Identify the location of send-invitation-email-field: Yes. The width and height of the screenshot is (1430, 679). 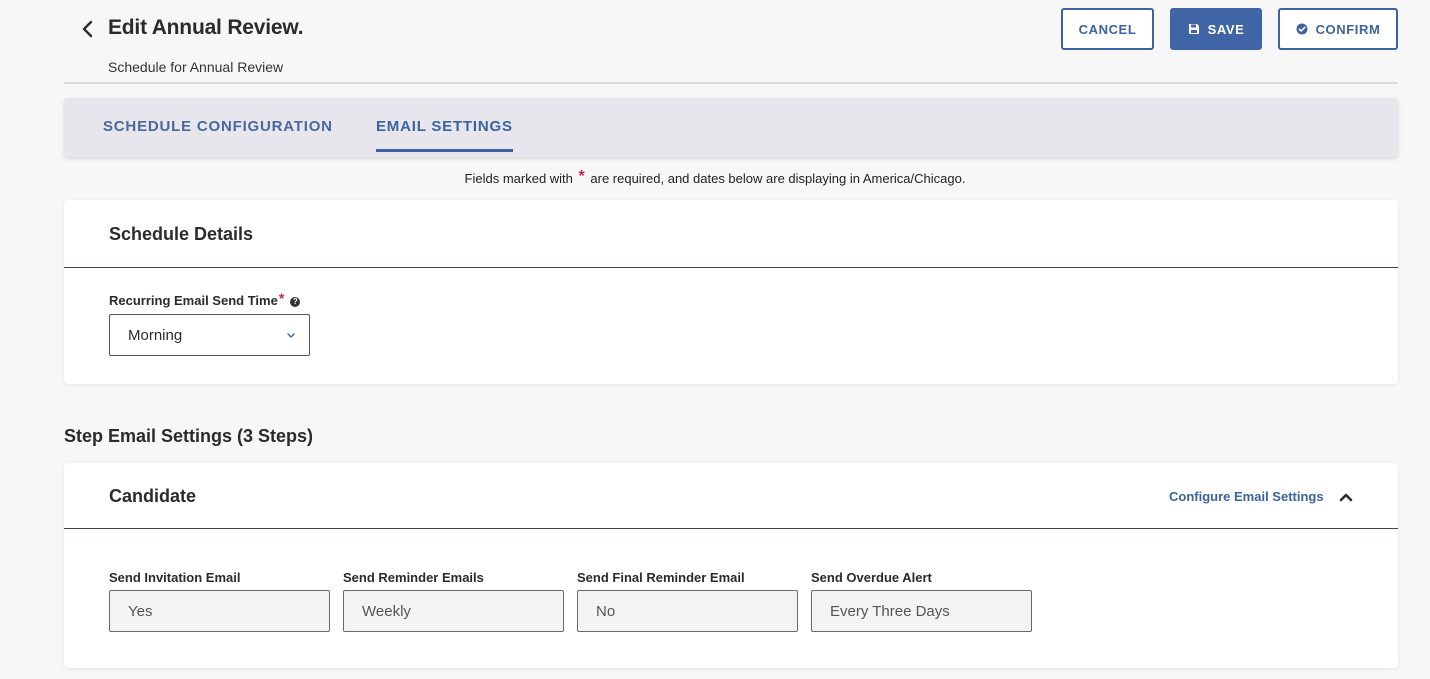
(219, 611).